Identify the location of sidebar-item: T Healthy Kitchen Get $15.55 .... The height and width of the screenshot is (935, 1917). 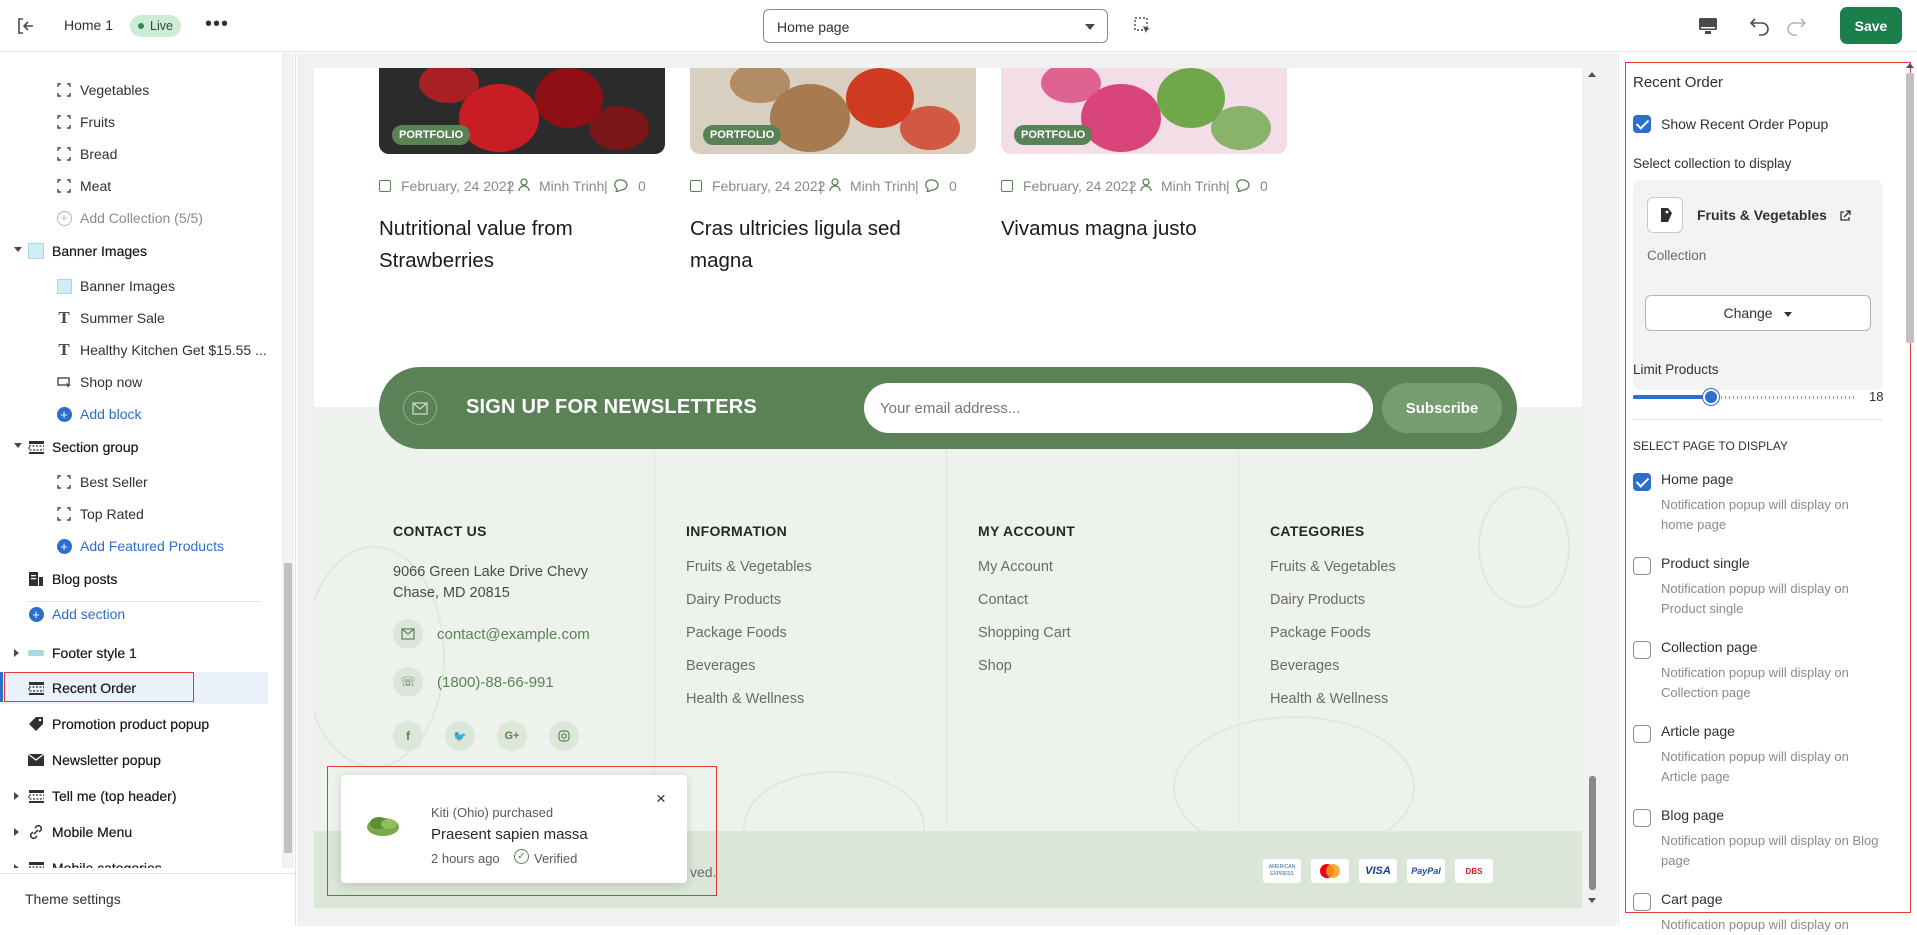
(134, 350).